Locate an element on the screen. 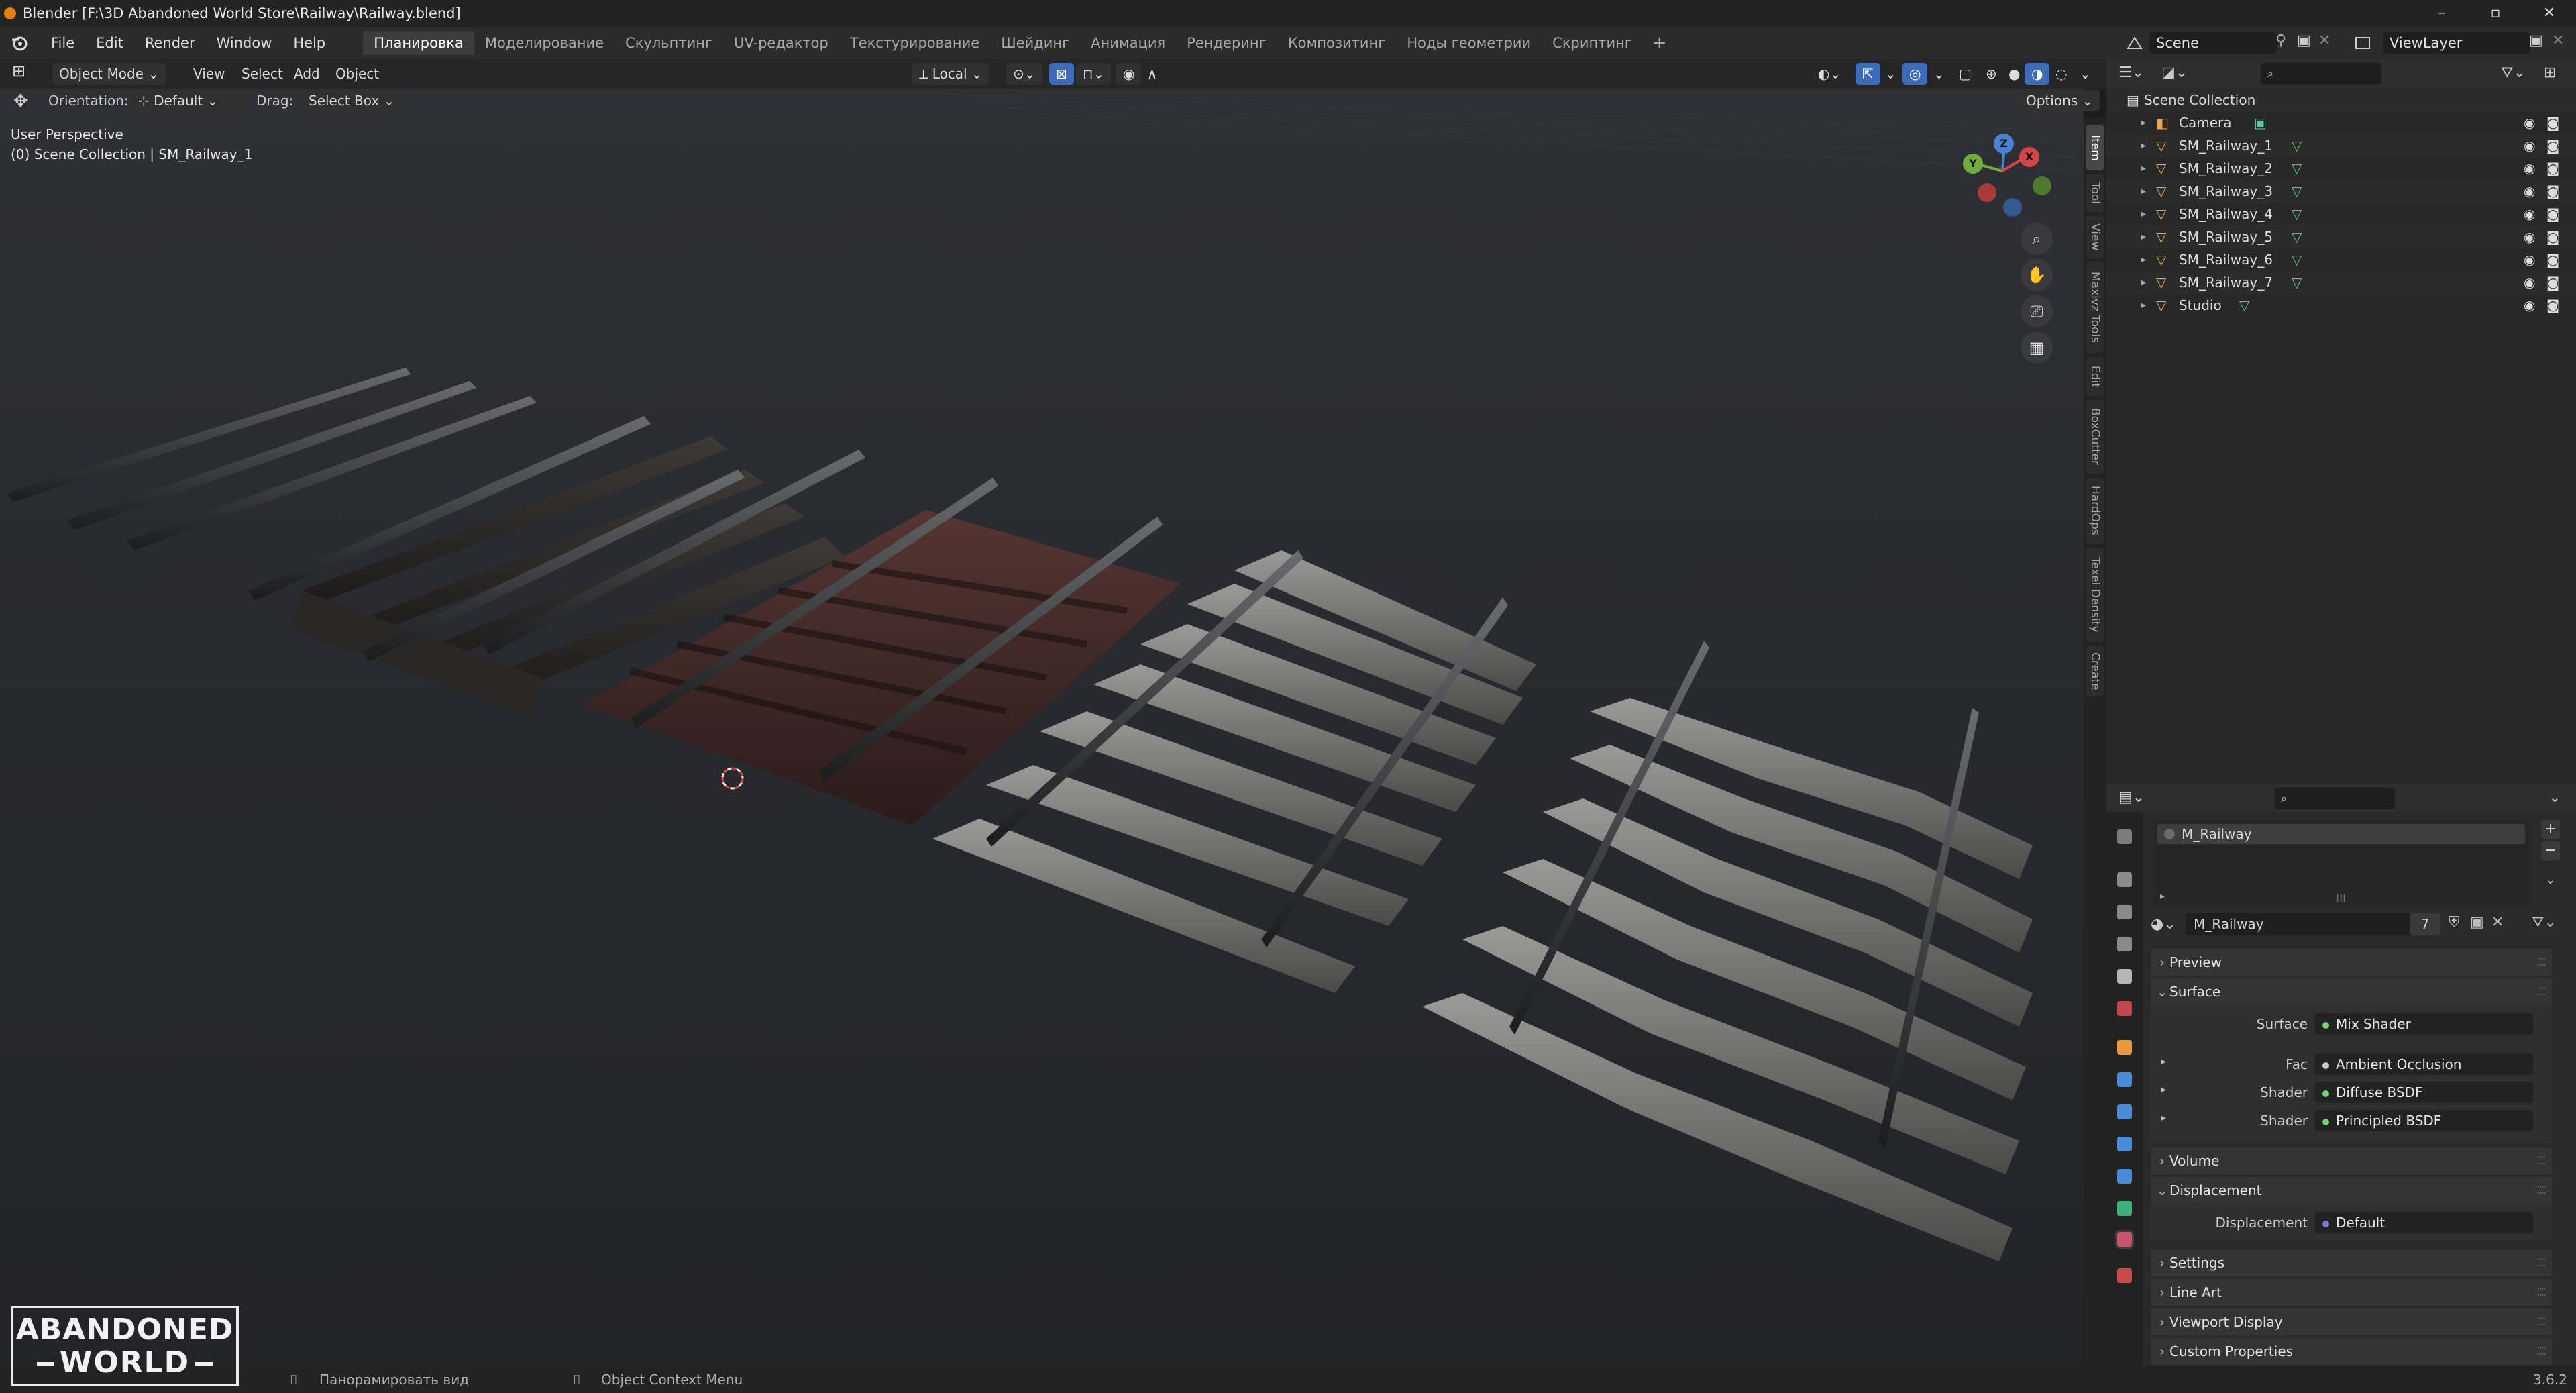  menu-select: Select is located at coordinates (262, 74).